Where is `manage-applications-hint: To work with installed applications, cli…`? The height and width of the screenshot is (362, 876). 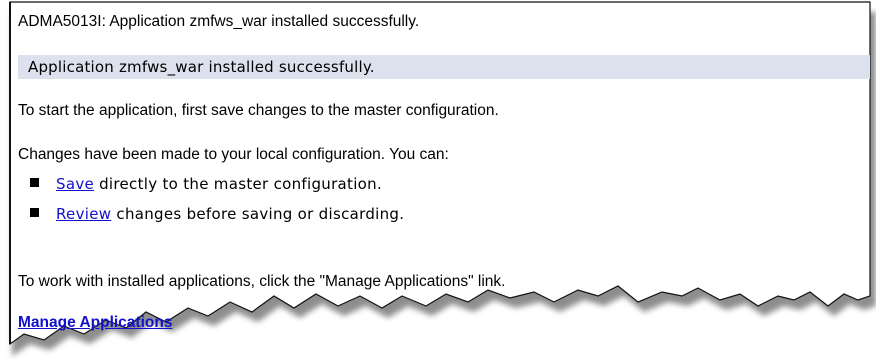 manage-applications-hint: To work with installed applications, cli… is located at coordinates (262, 281).